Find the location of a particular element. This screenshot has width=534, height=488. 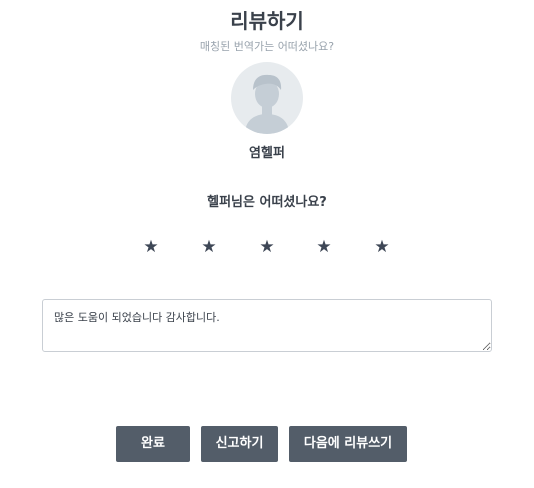

review-later-button: 다음에 리뷰쓰기 is located at coordinates (348, 444).